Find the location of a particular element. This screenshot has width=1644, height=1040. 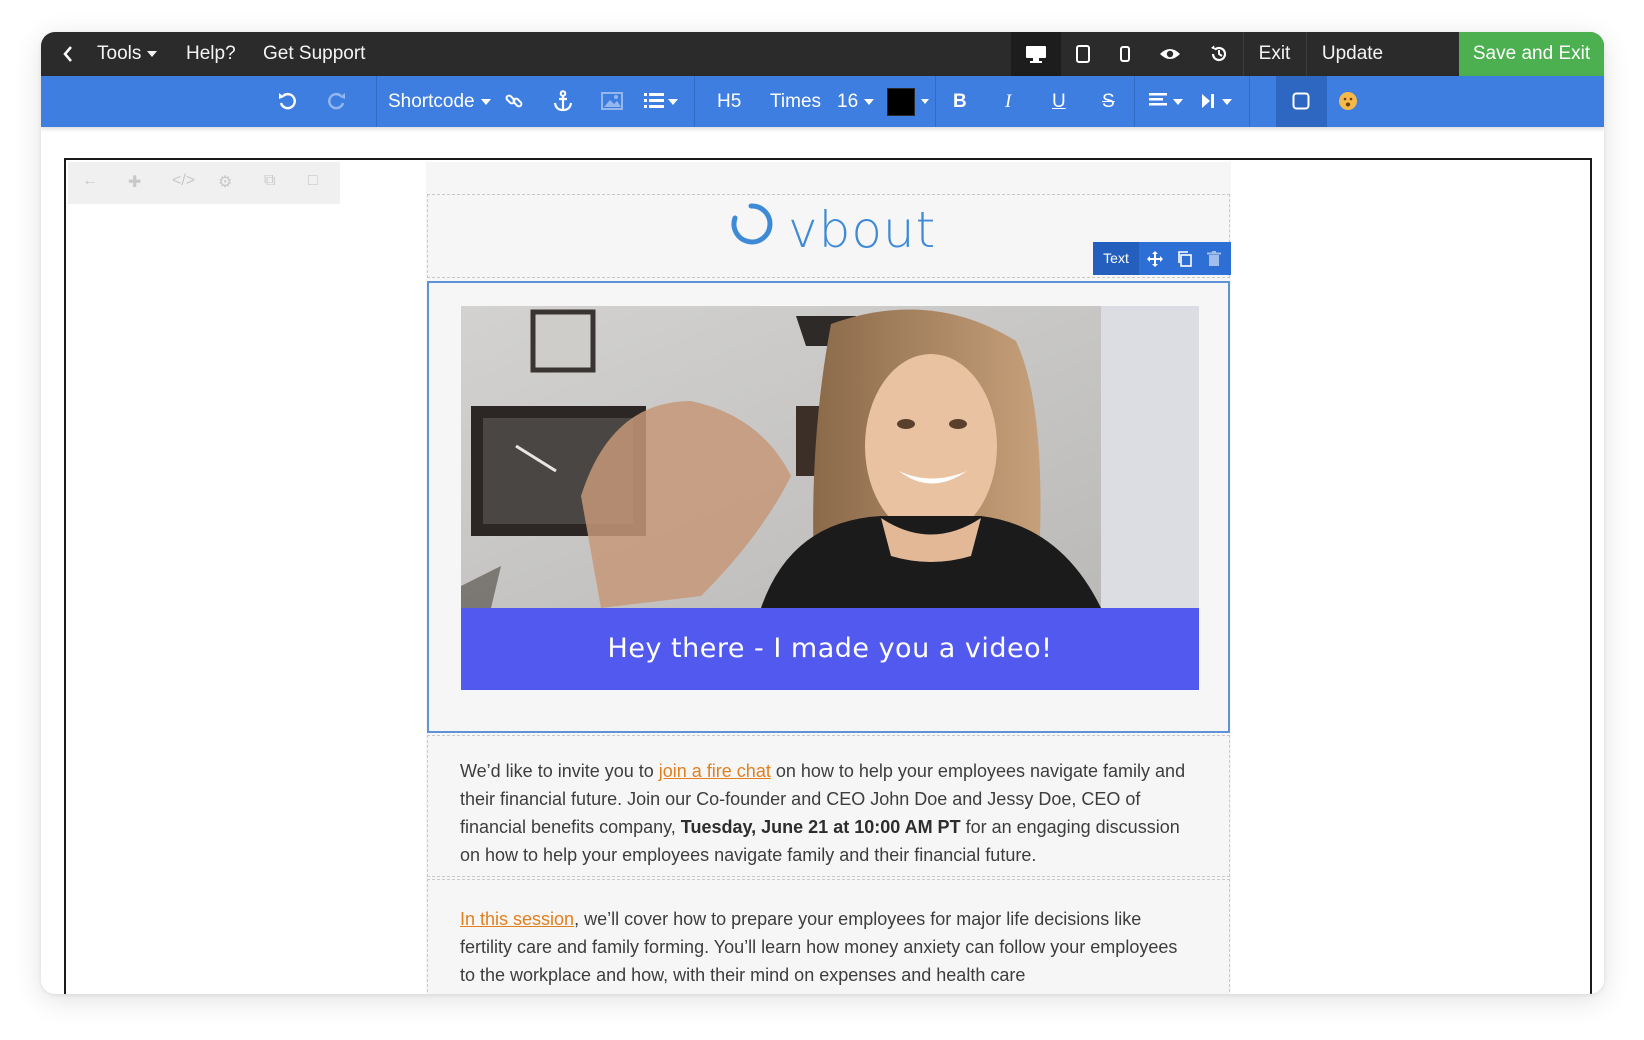

trash-icon: □ is located at coordinates (313, 181).